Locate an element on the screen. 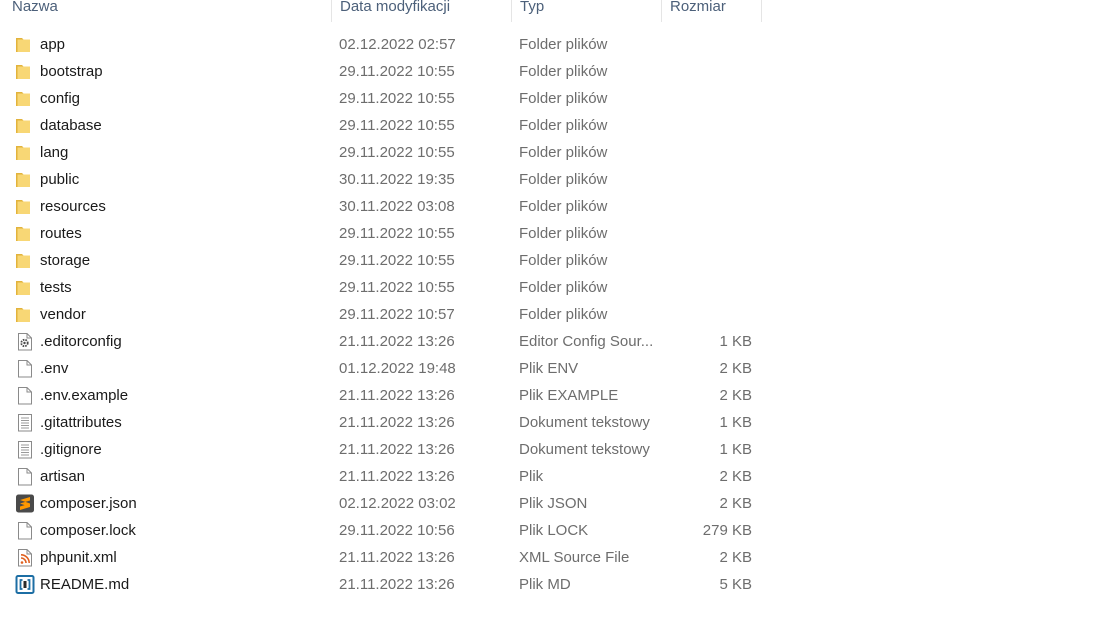 This screenshot has width=1108, height=631. file-type: Plik LOCK is located at coordinates (554, 530).